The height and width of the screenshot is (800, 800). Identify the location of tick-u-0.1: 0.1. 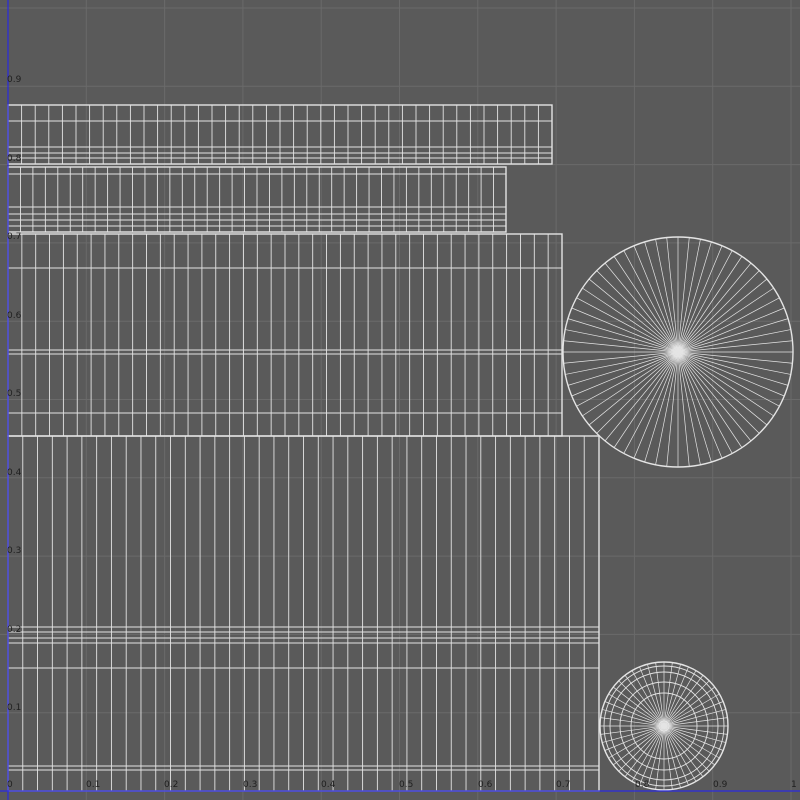
(93, 785).